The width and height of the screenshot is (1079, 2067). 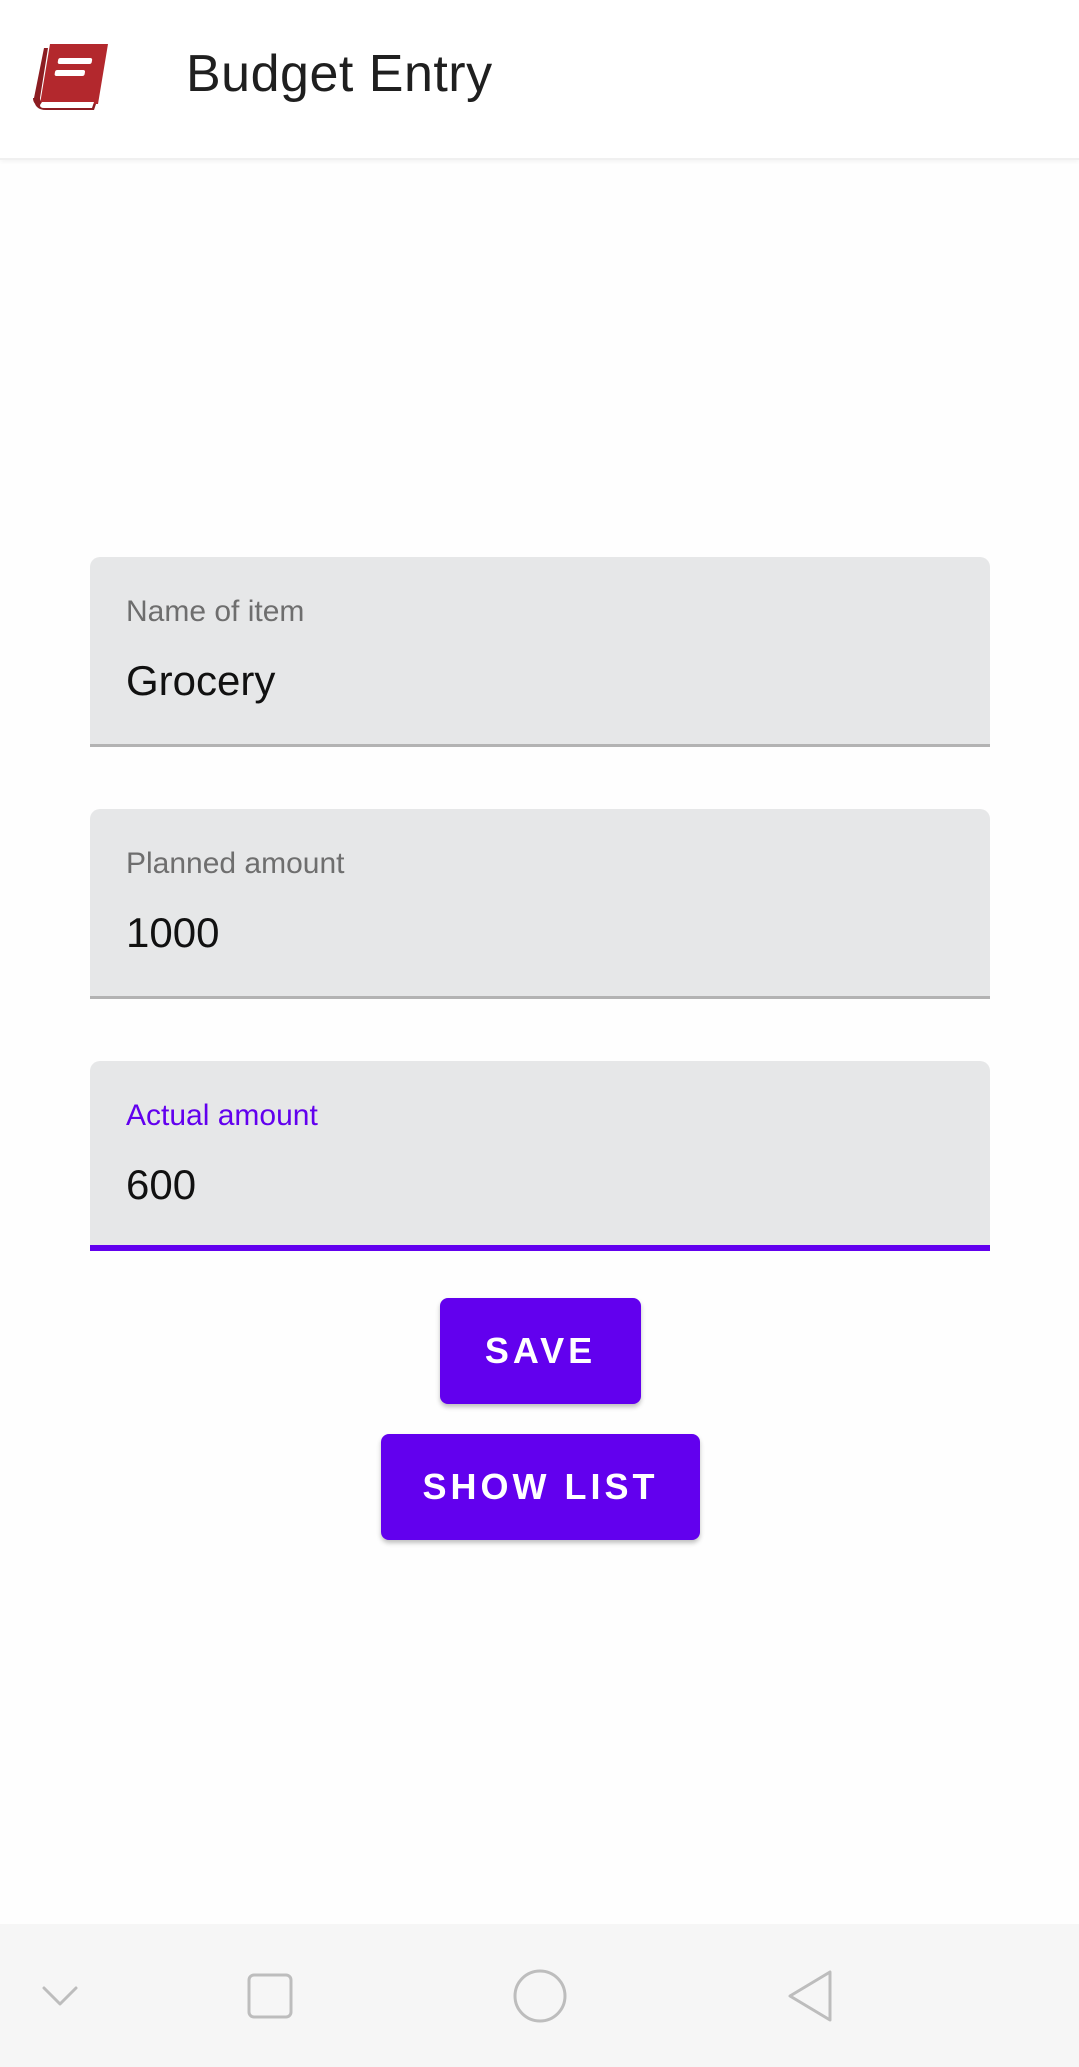 I want to click on nav-back-button, so click(x=810, y=1995).